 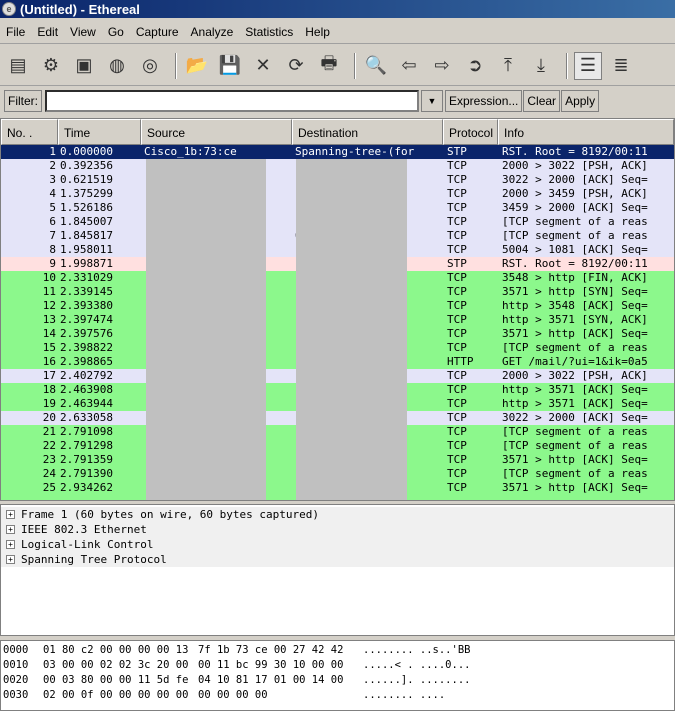 I want to click on clear-button: Clear, so click(x=542, y=101).